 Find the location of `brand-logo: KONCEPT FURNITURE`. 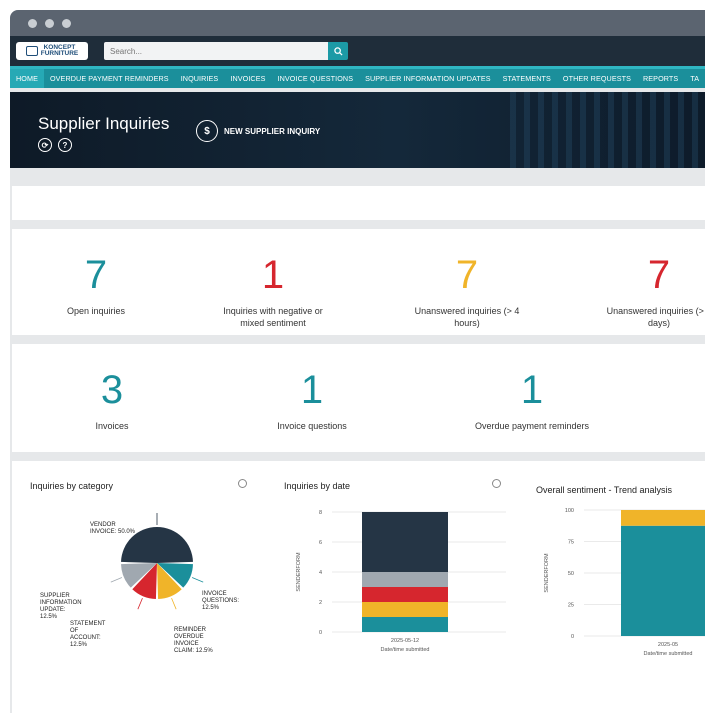

brand-logo: KONCEPT FURNITURE is located at coordinates (52, 51).